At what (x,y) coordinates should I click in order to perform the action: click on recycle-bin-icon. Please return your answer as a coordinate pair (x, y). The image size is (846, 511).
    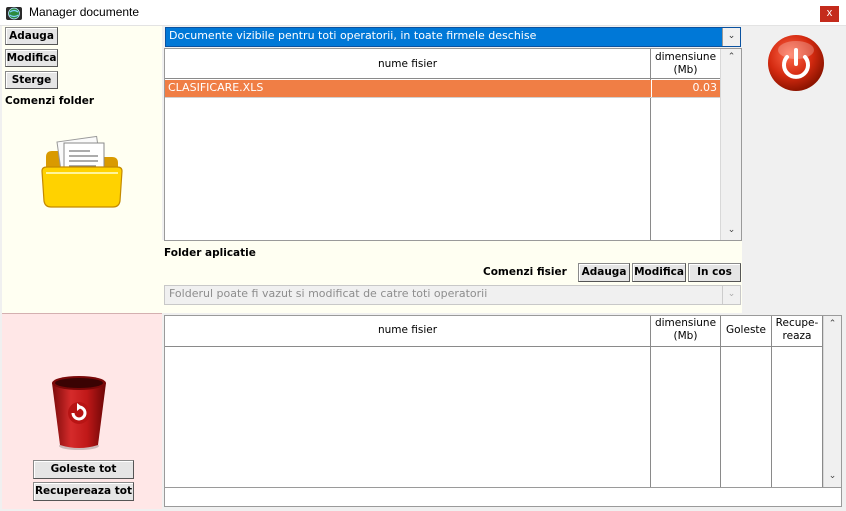
    Looking at the image, I should click on (79, 413).